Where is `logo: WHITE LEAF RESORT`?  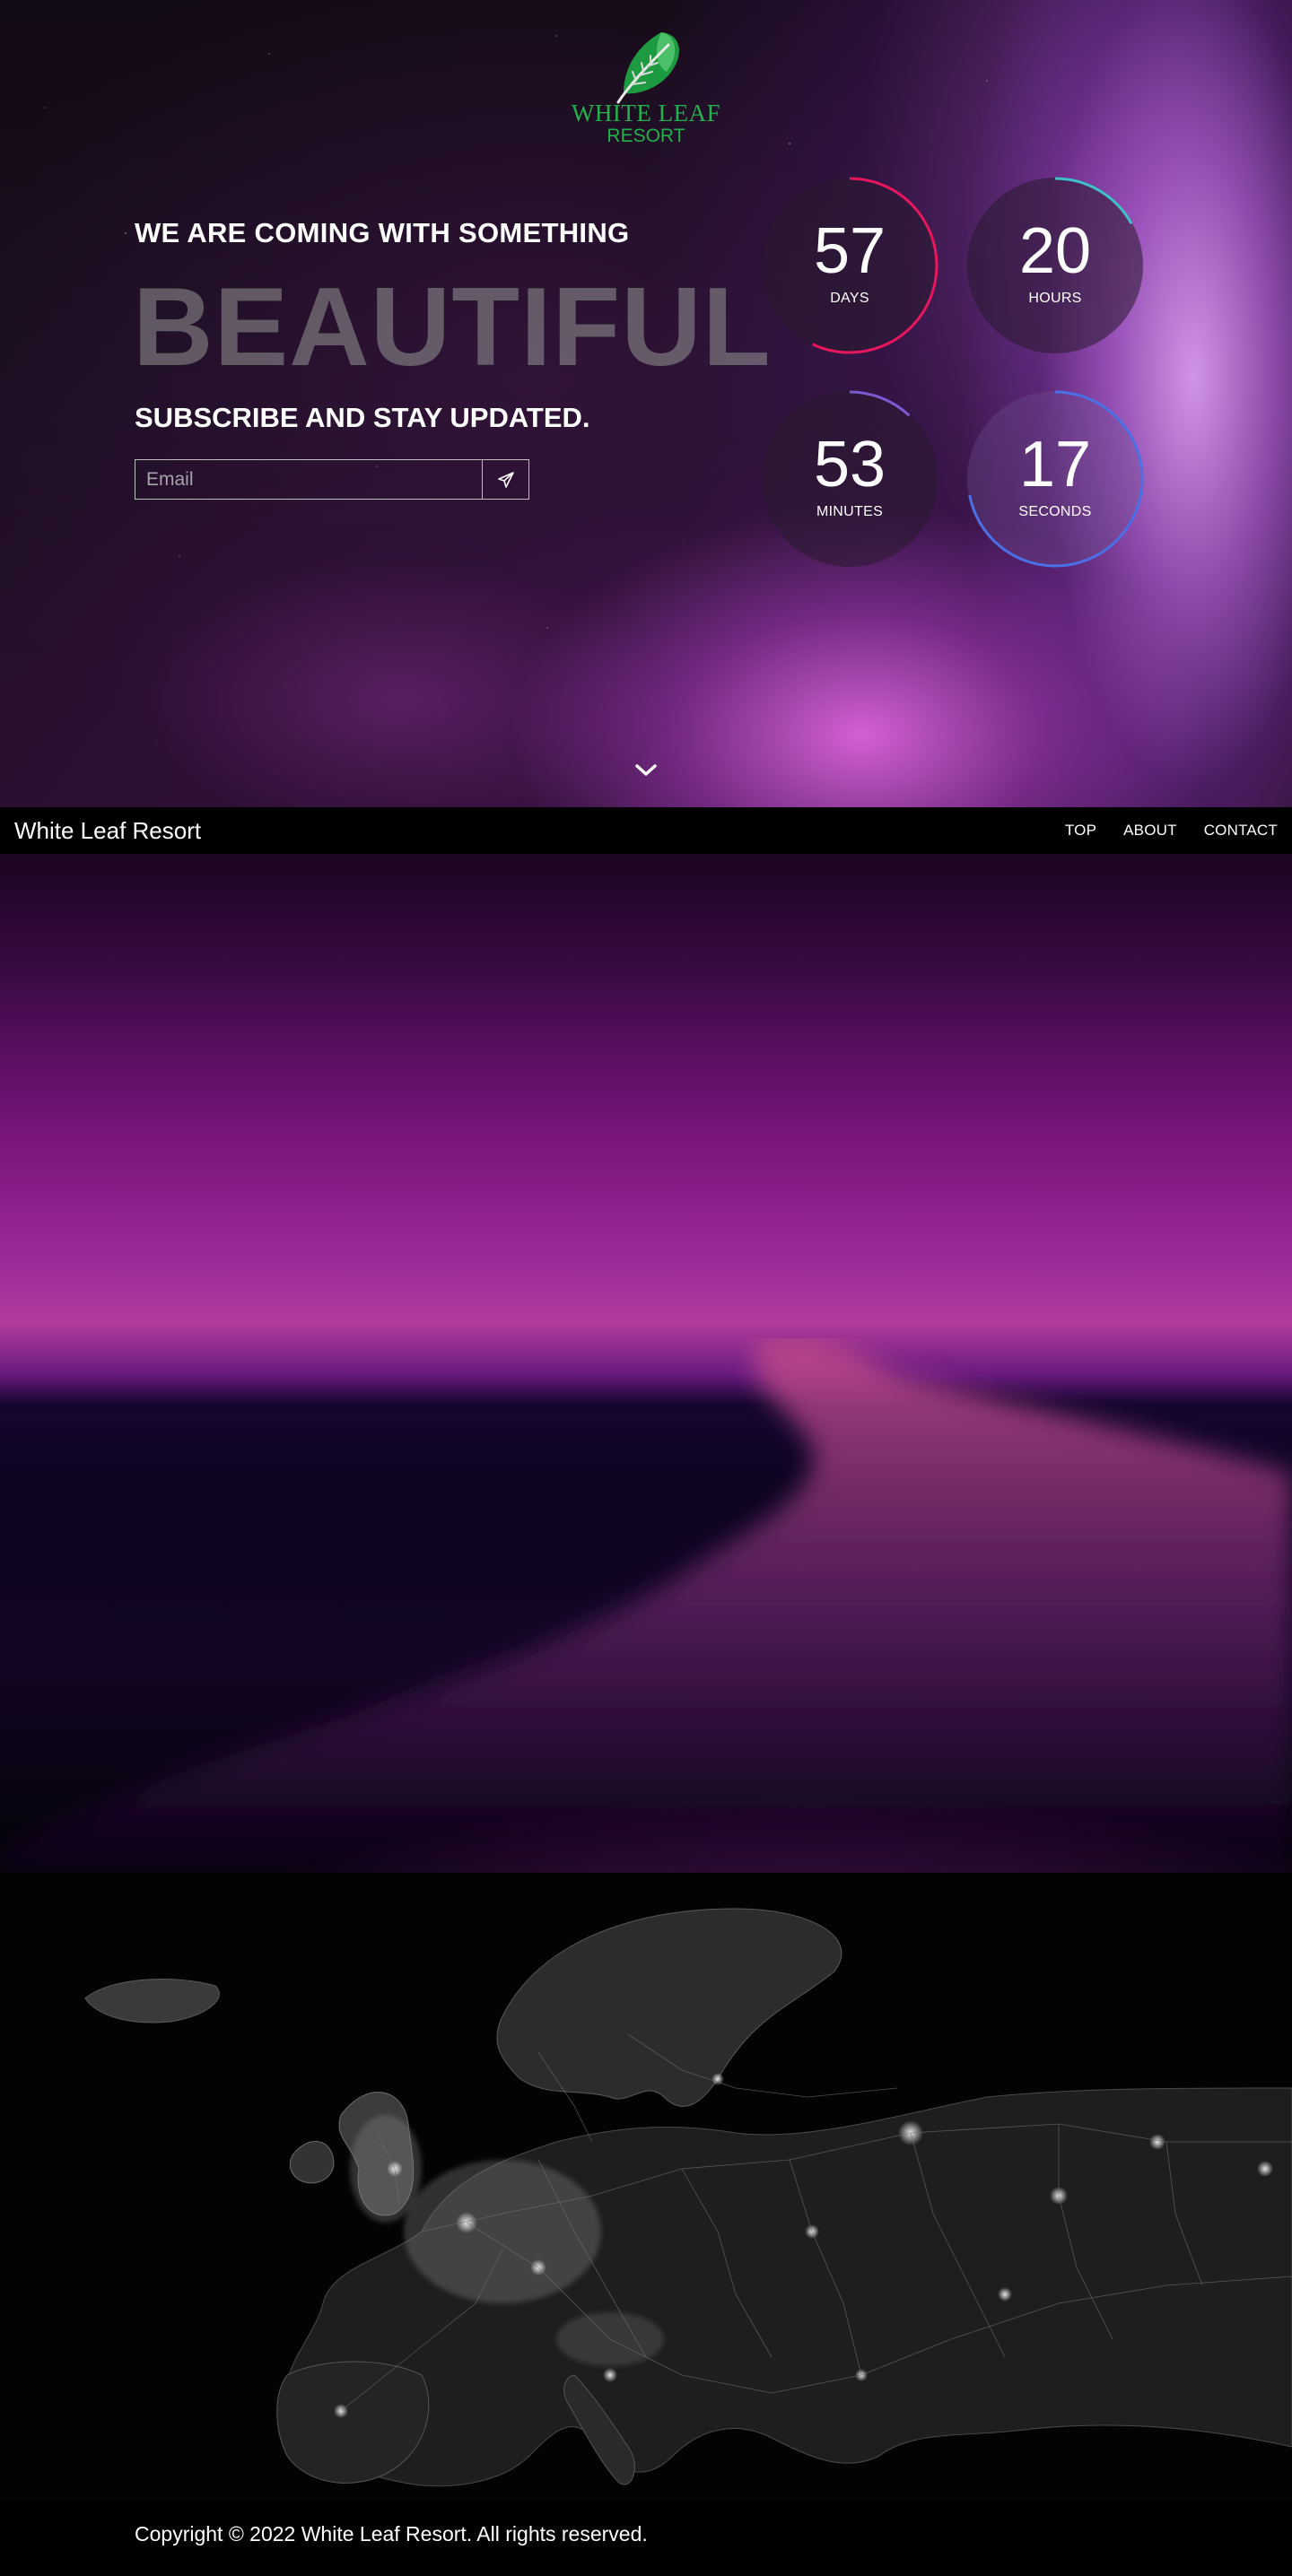
logo: WHITE LEAF RESORT is located at coordinates (646, 88).